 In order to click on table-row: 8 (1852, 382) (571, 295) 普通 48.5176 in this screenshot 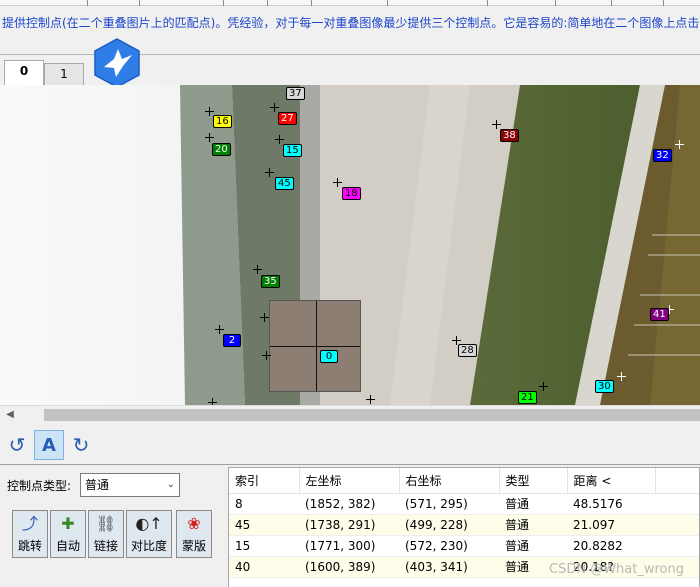, I will do `click(464, 504)`.